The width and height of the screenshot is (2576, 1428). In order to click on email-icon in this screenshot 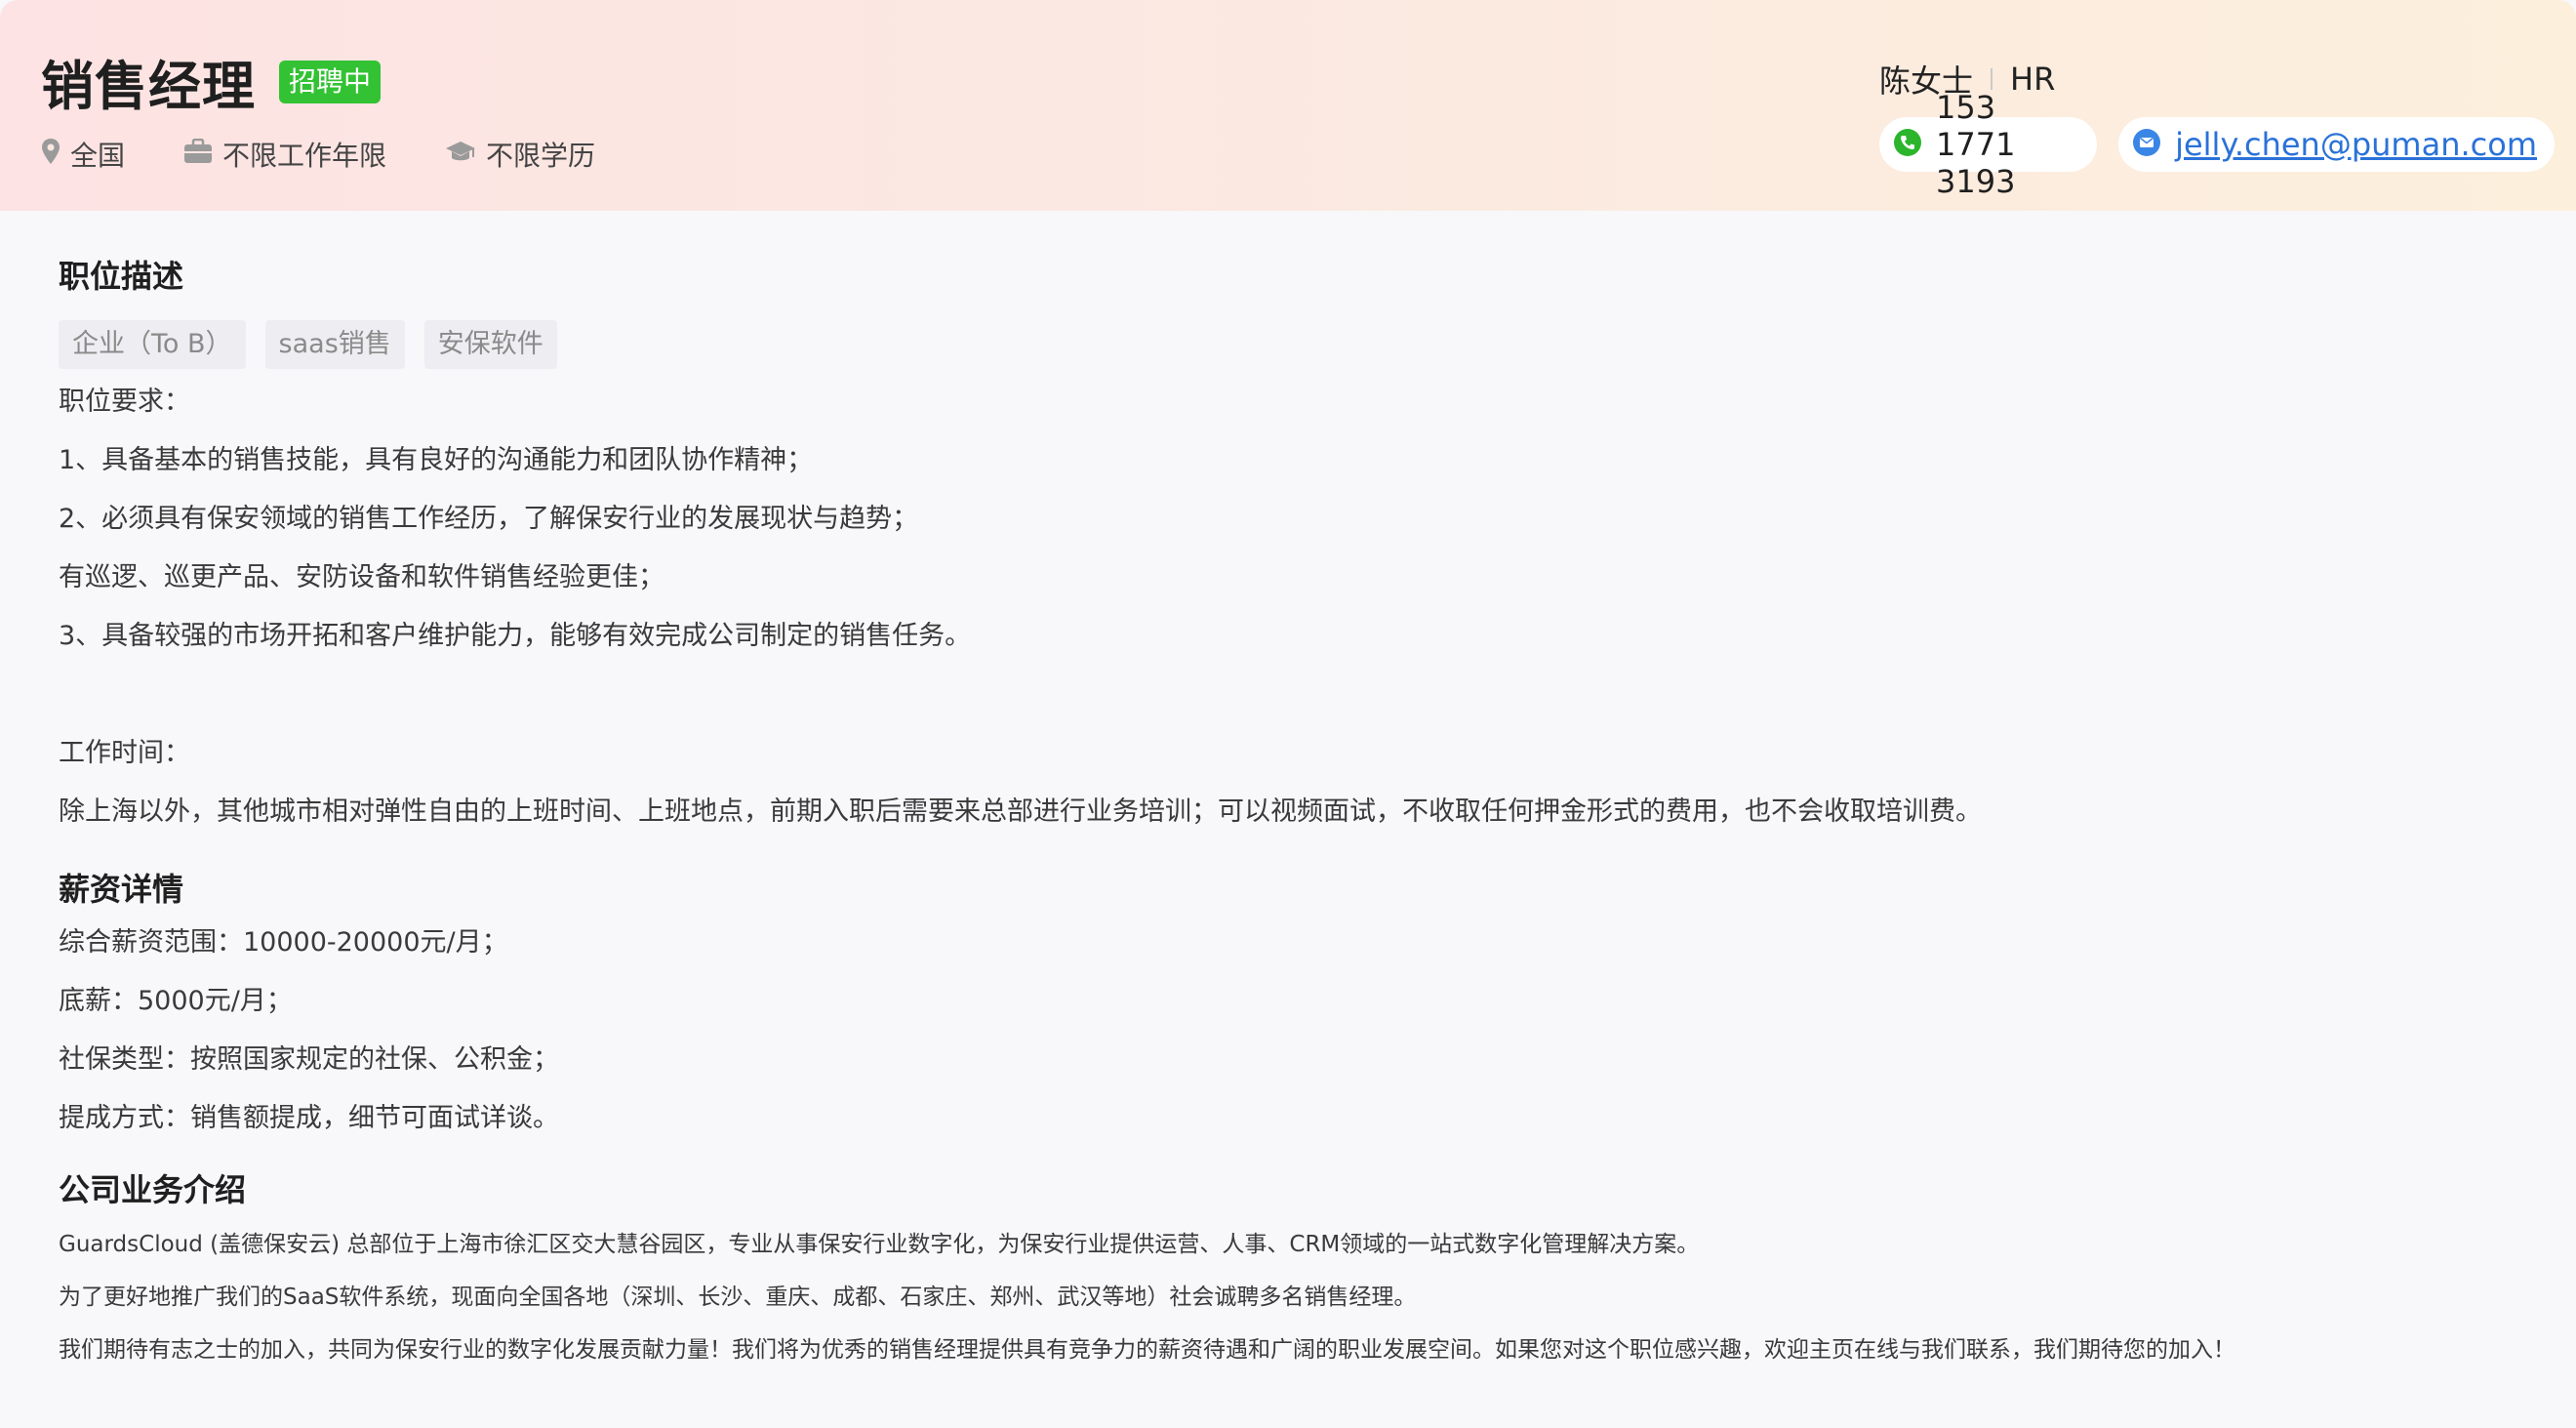, I will do `click(2153, 144)`.